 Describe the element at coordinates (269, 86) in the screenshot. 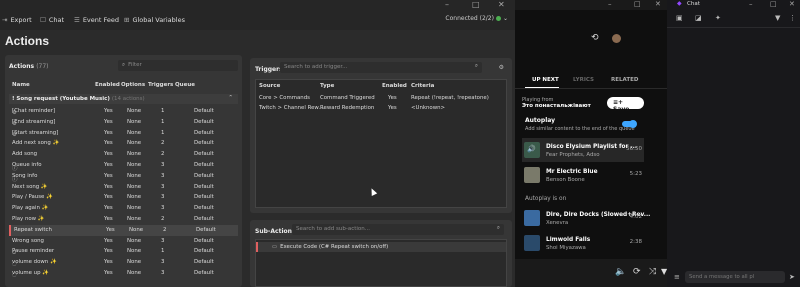

I see `col-header-source: Source` at that location.